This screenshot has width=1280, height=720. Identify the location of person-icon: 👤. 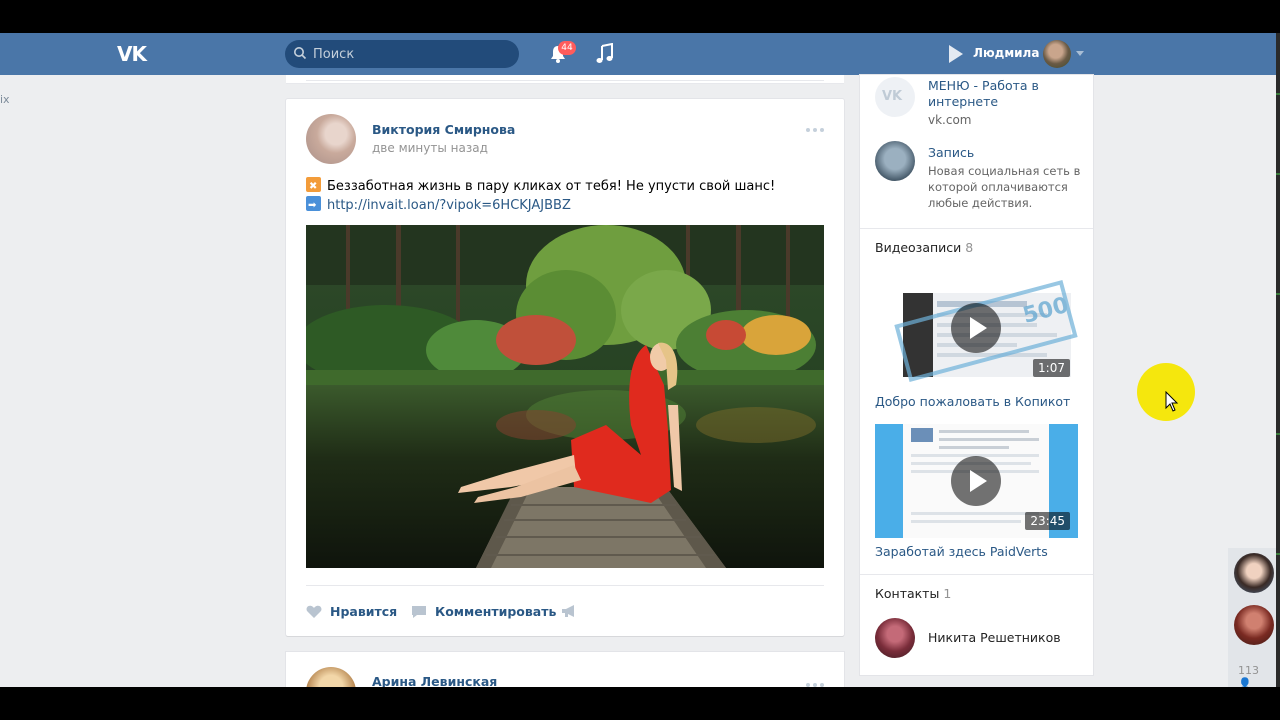
(1245, 682).